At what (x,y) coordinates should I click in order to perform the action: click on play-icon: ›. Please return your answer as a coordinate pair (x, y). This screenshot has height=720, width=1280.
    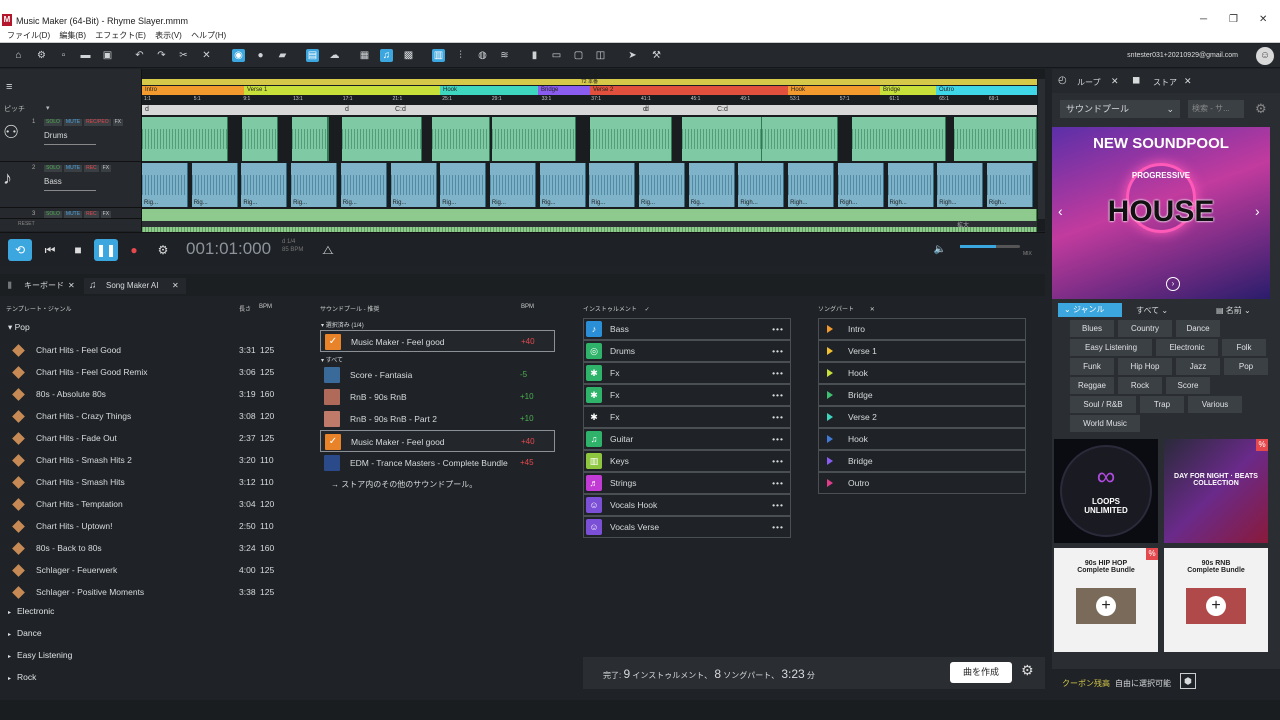
    Looking at the image, I should click on (1173, 284).